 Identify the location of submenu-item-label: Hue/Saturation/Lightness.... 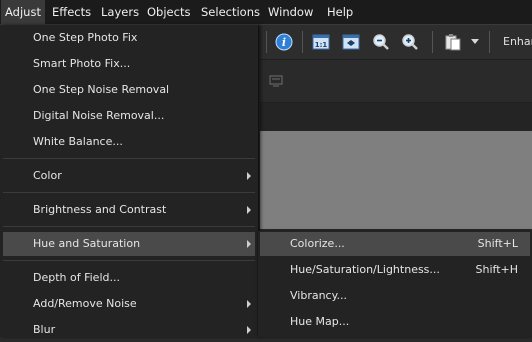
(365, 269).